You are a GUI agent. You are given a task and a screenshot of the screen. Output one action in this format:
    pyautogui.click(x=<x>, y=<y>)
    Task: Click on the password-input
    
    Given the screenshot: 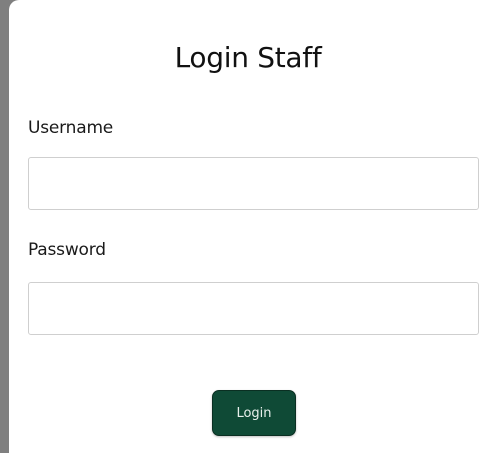 What is the action you would take?
    pyautogui.click(x=253, y=308)
    